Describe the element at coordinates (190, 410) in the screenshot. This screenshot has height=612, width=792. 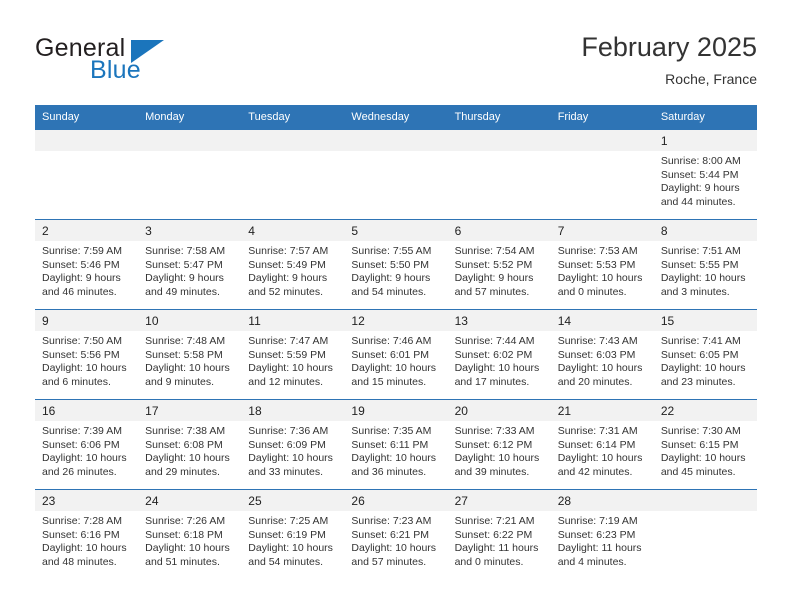
I see `day-number: 17` at that location.